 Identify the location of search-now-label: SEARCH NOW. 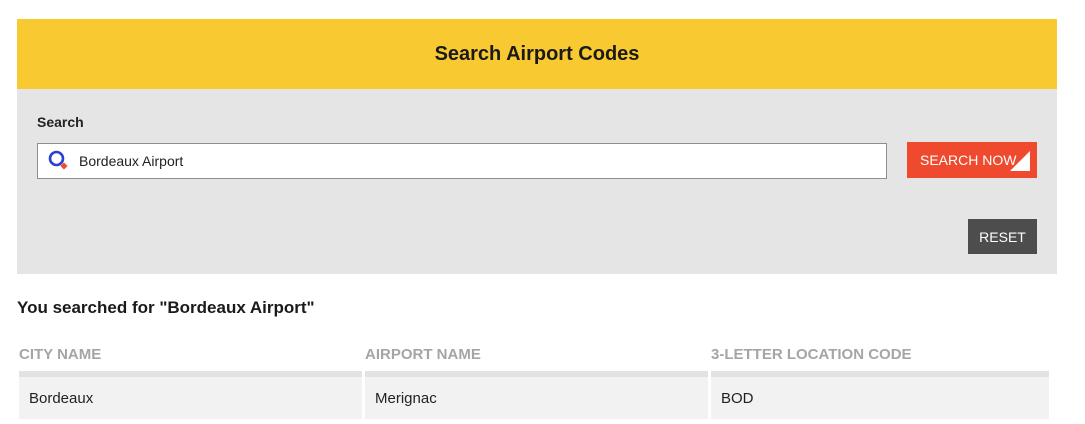
(968, 160).